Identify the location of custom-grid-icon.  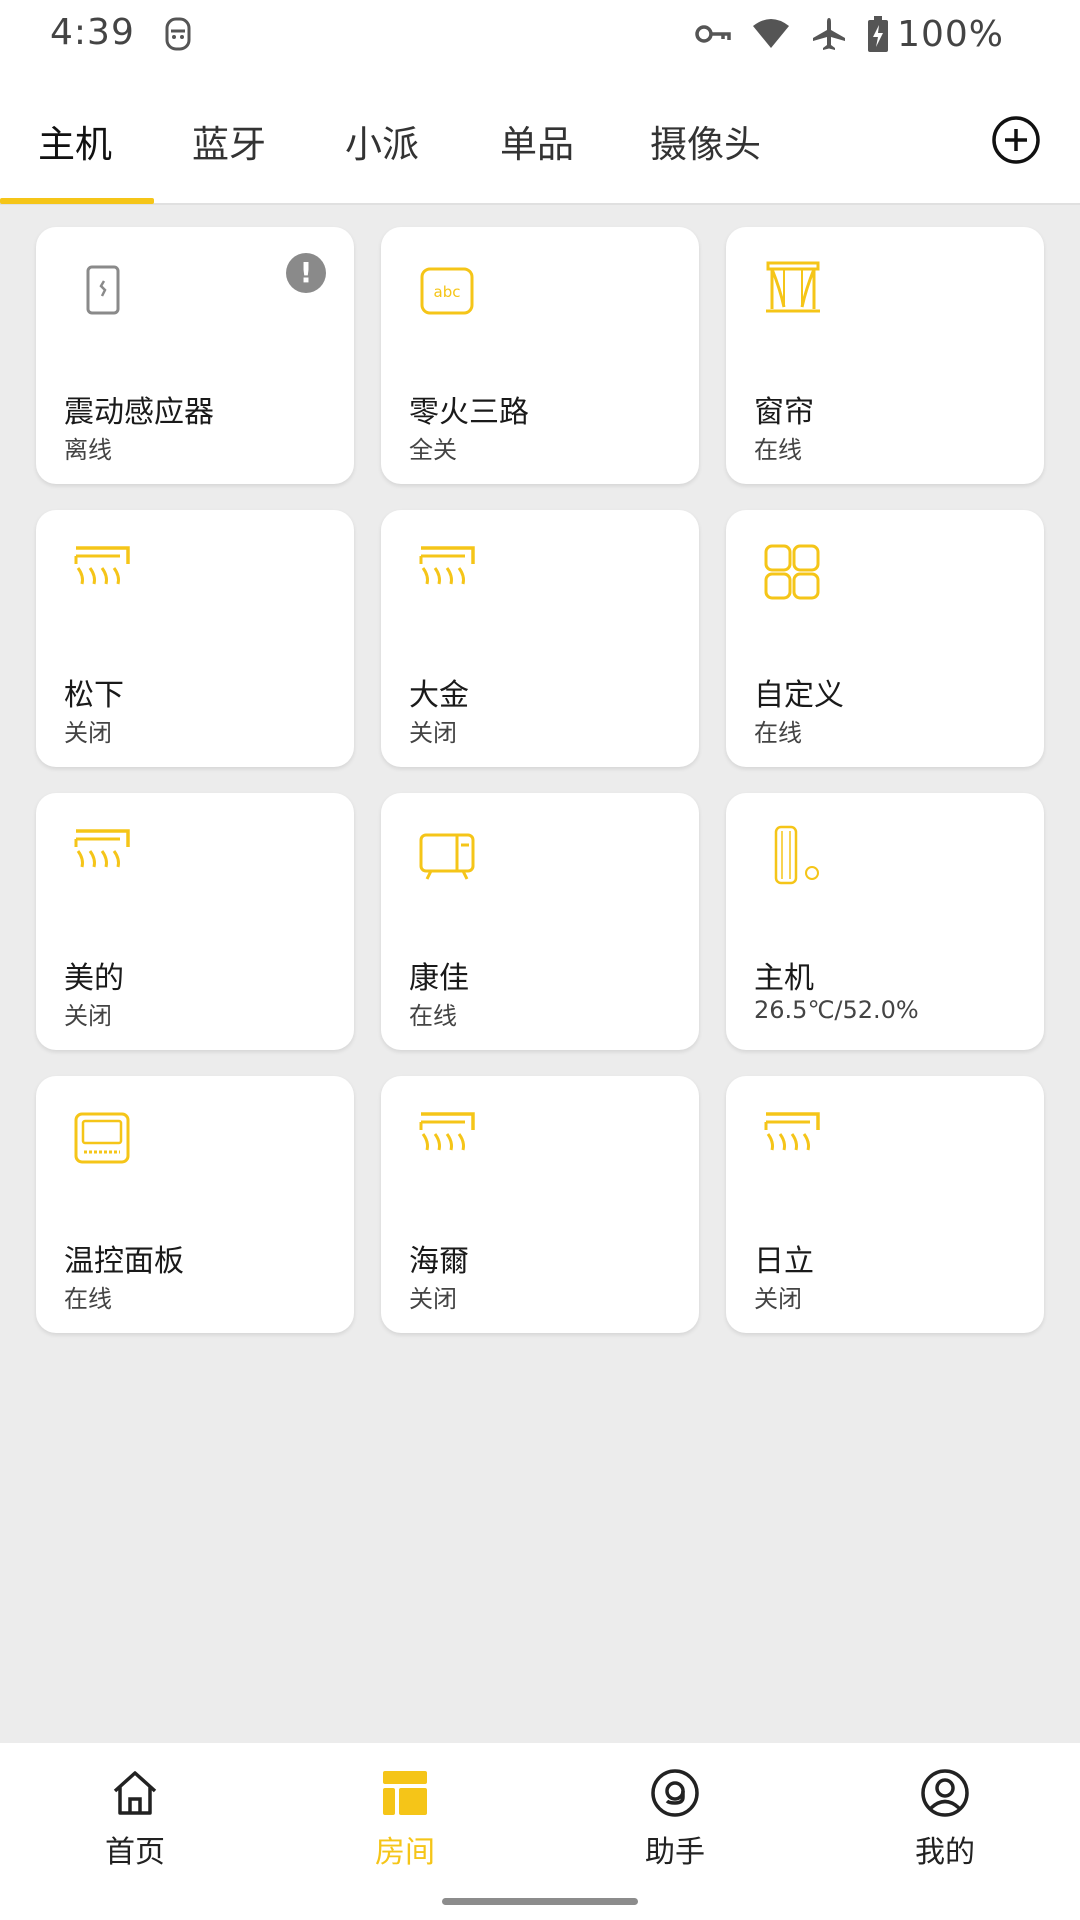
(792, 572).